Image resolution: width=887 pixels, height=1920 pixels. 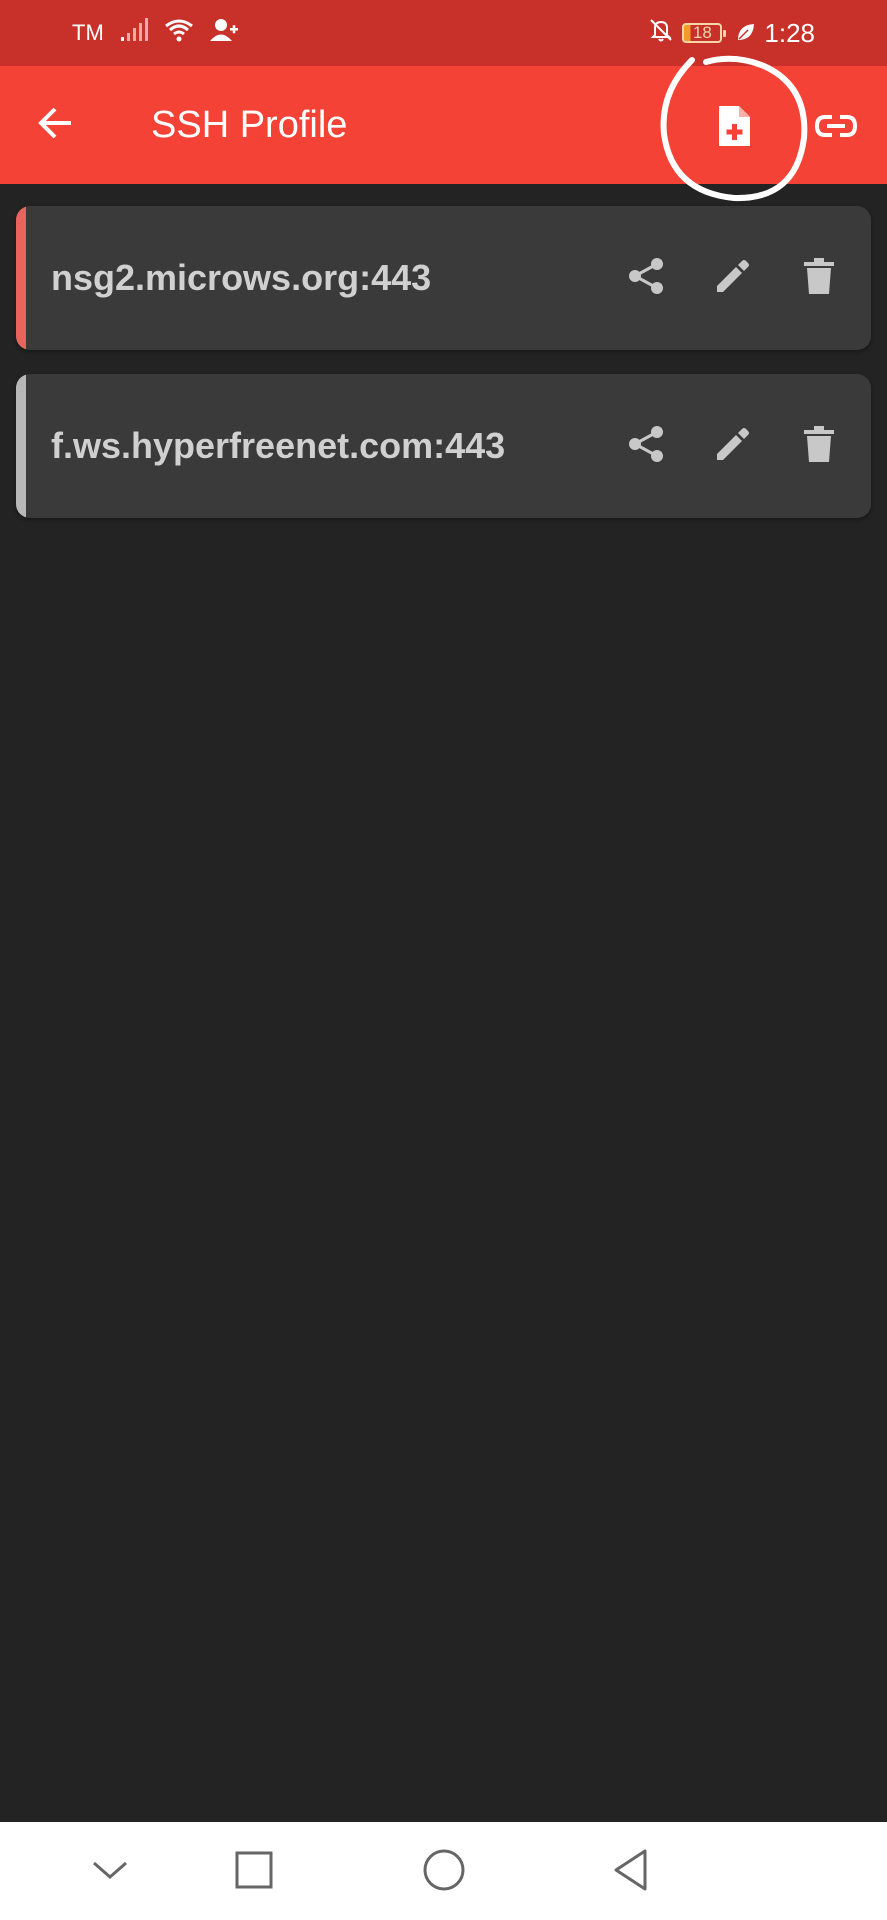 I want to click on home-icon, so click(x=444, y=1872).